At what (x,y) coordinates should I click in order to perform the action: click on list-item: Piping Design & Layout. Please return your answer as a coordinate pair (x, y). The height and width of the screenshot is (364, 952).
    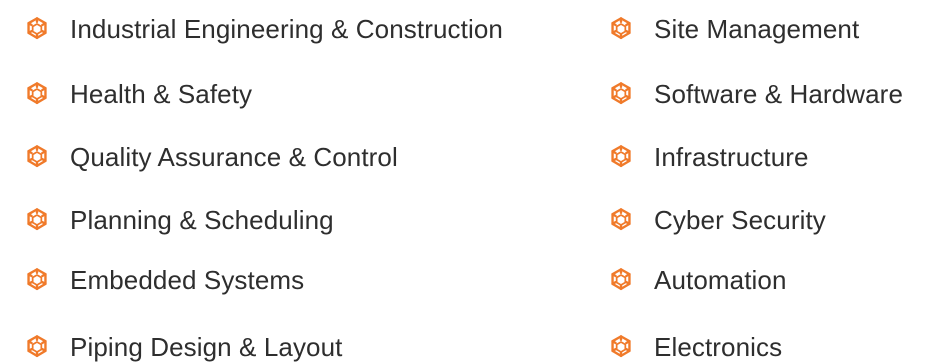
    Looking at the image, I should click on (183, 347).